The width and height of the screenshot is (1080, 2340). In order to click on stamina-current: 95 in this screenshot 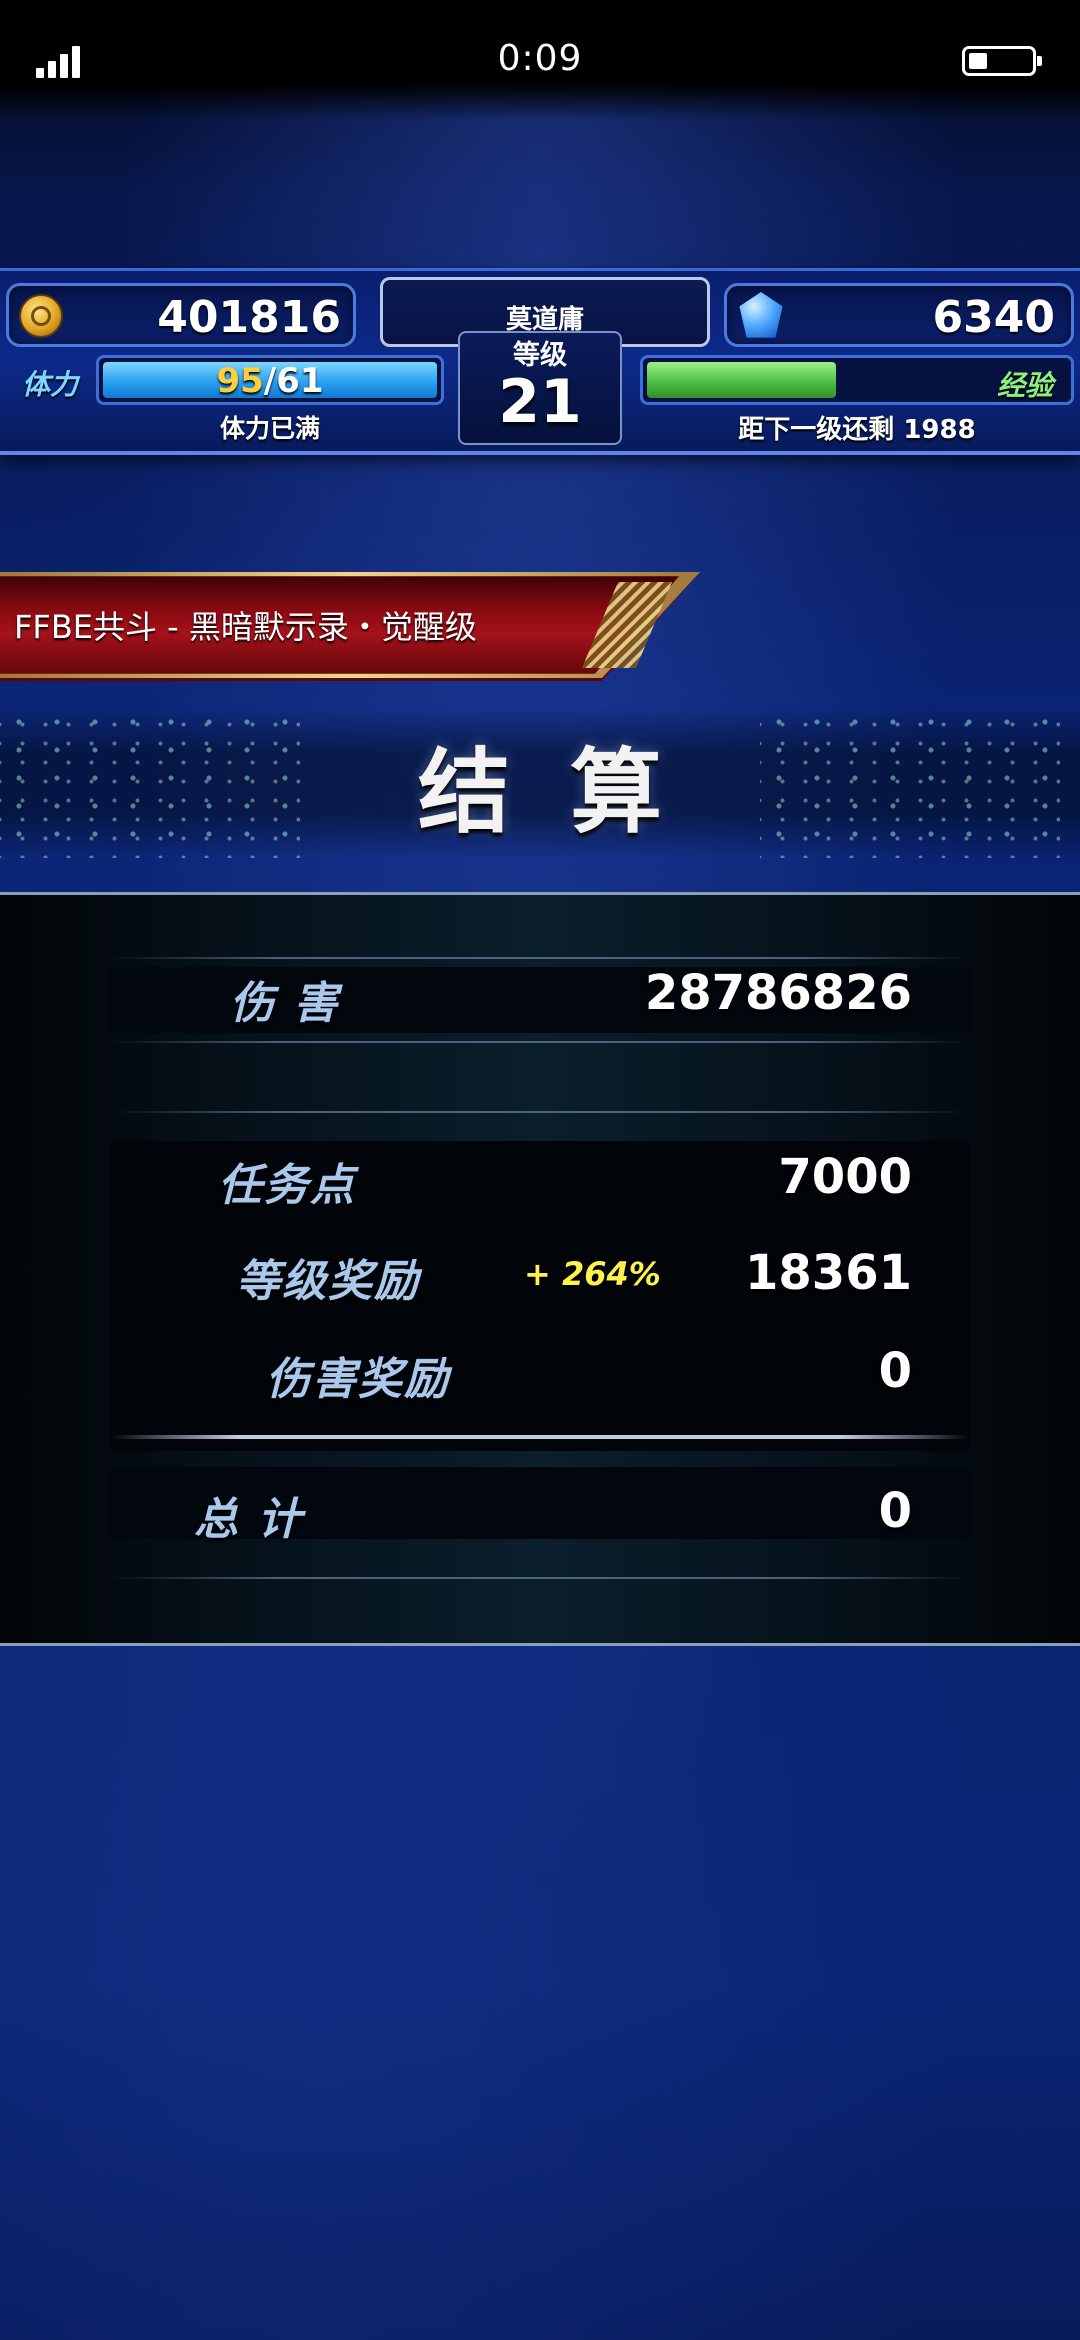, I will do `click(240, 381)`.